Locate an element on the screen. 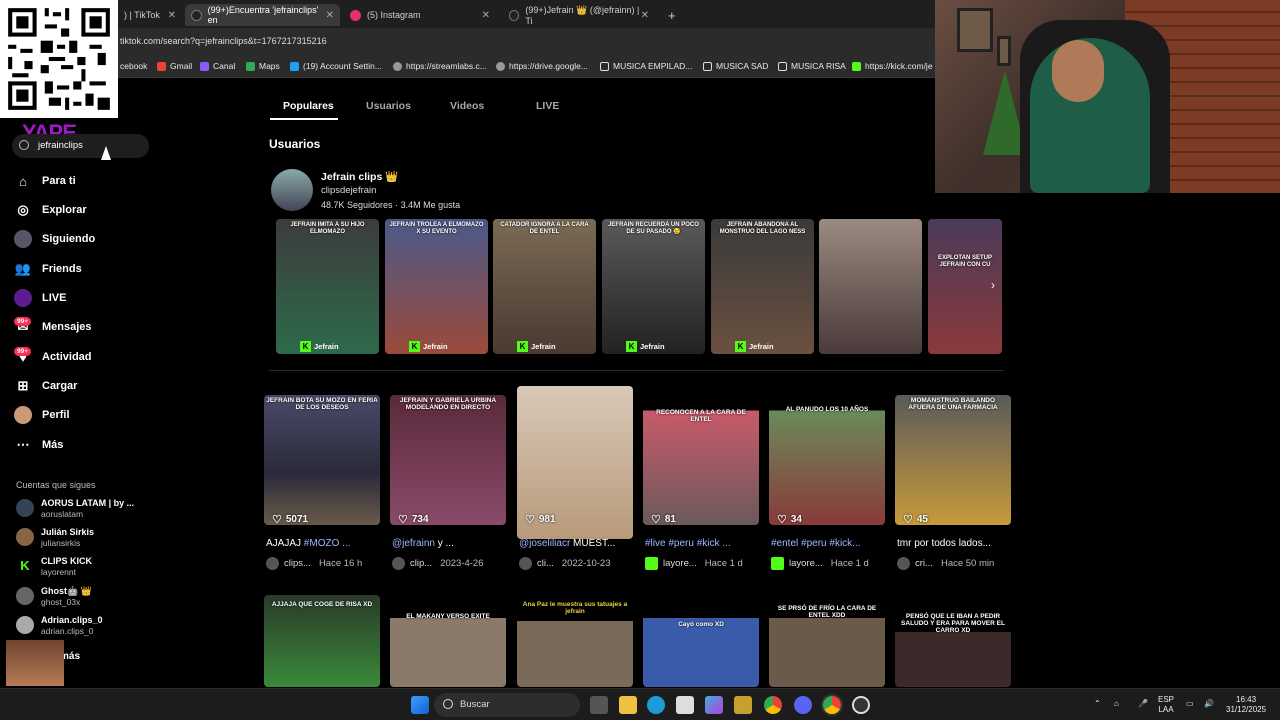 This screenshot has width=1280, height=720. video-thumbnail: RECONOCEN A LA CARA DE ENTEL is located at coordinates (701, 460).